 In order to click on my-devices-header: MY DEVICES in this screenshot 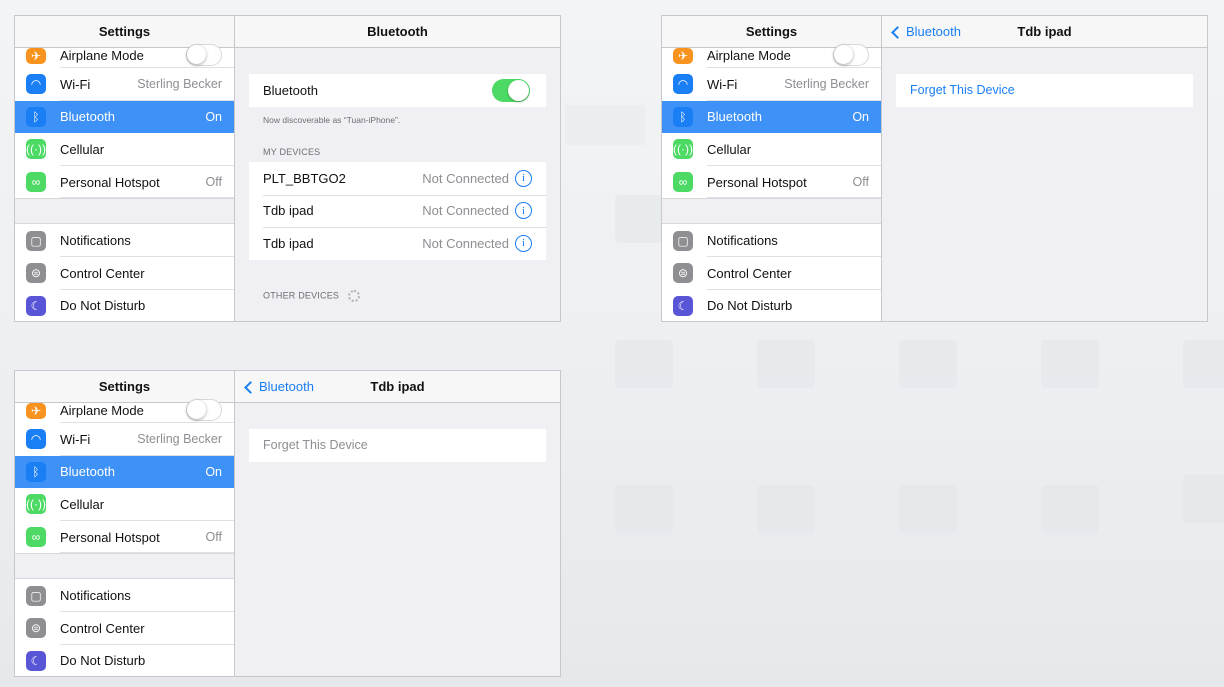, I will do `click(292, 152)`.